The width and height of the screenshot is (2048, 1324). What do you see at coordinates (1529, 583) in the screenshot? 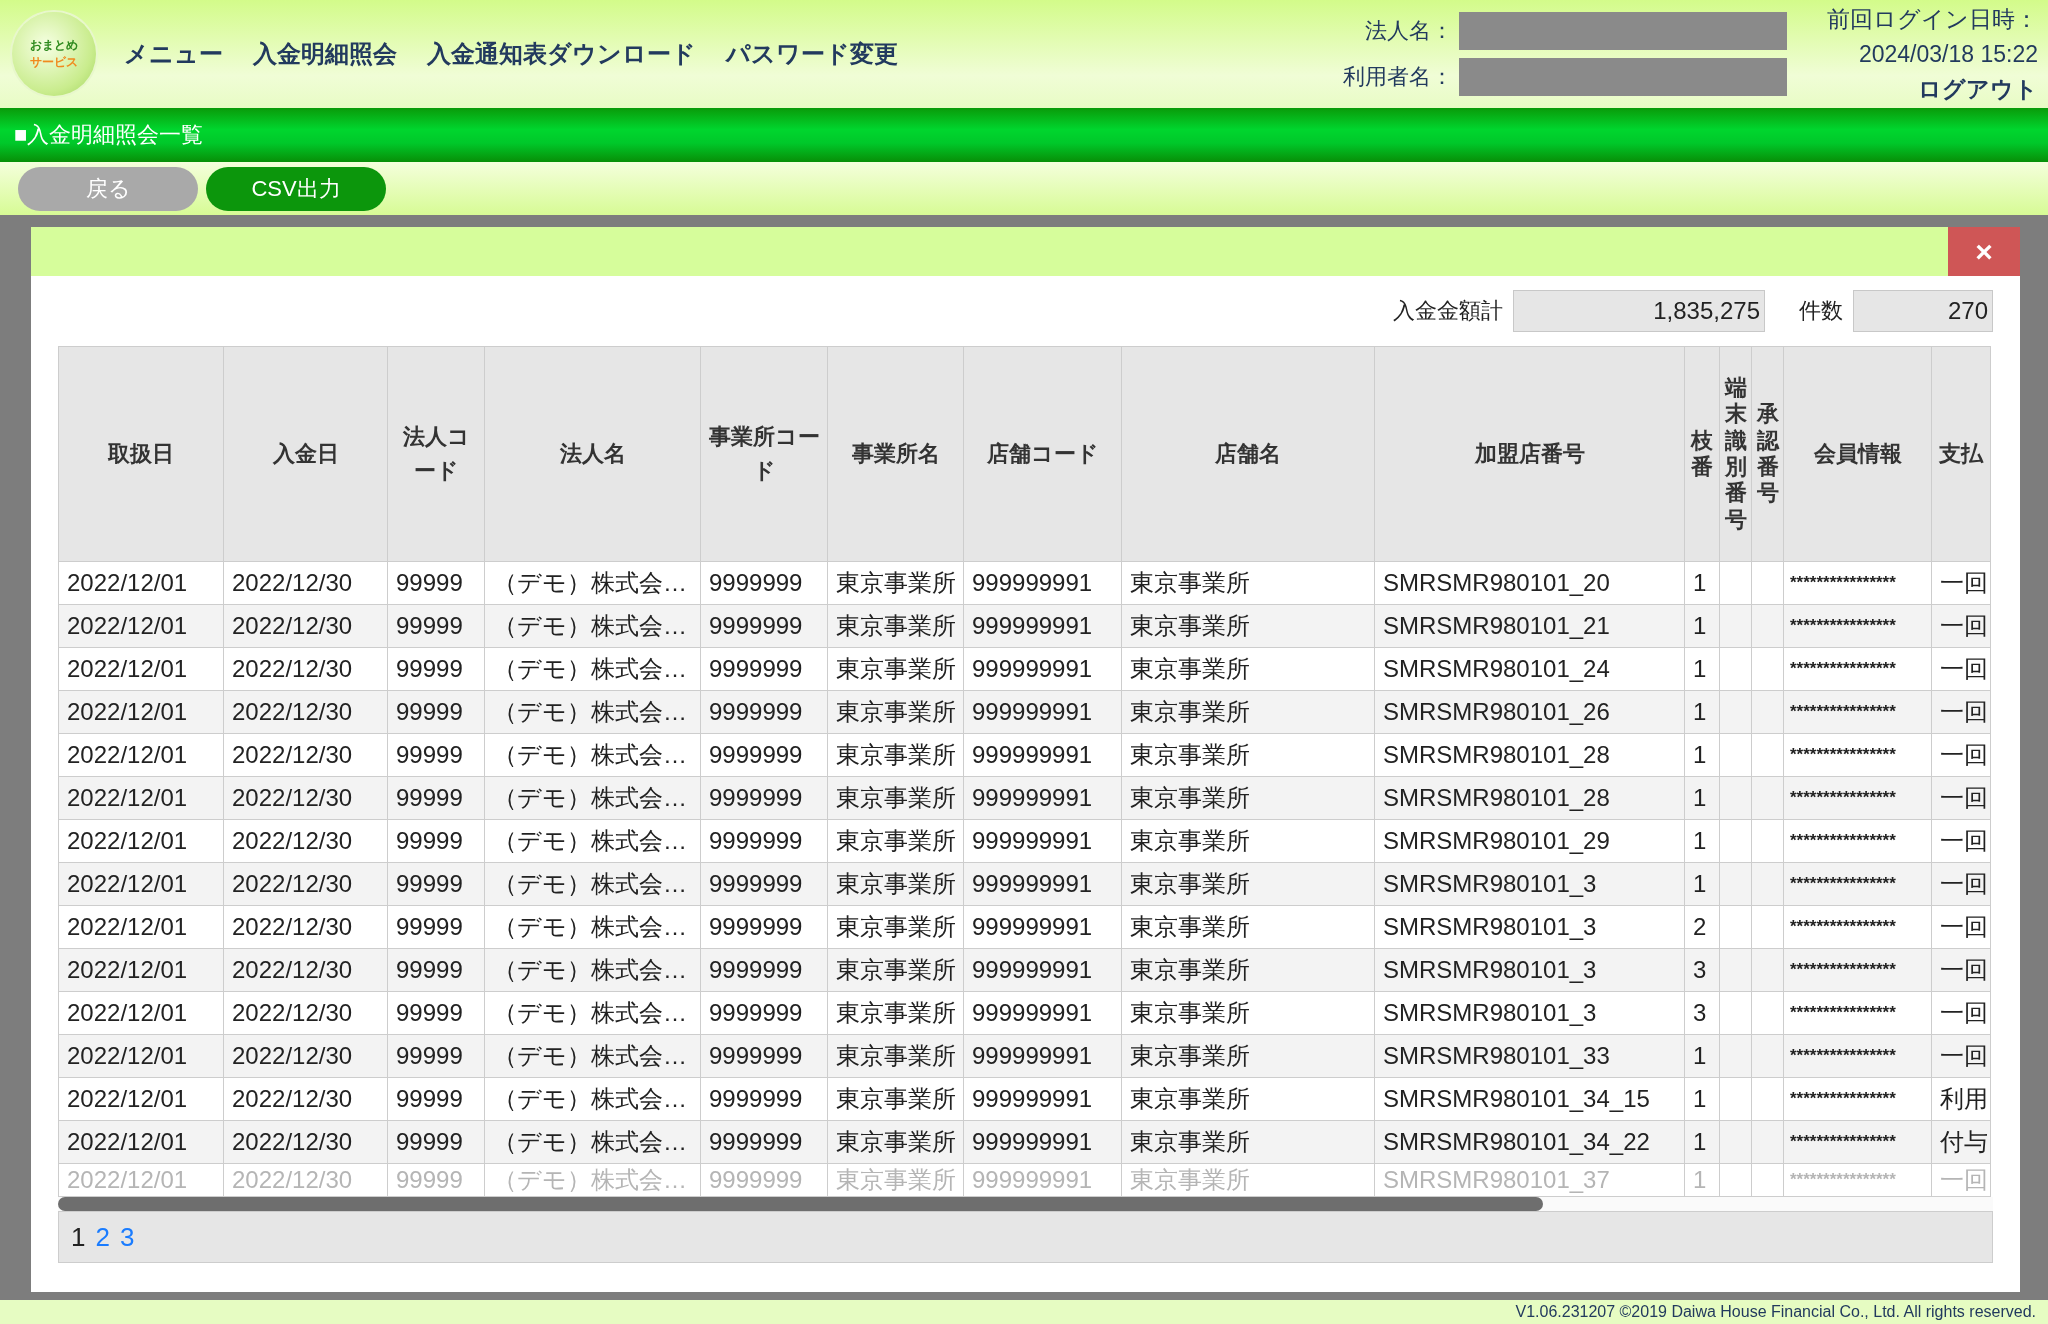
I see `table-cell: SMRSMR980101_20` at bounding box center [1529, 583].